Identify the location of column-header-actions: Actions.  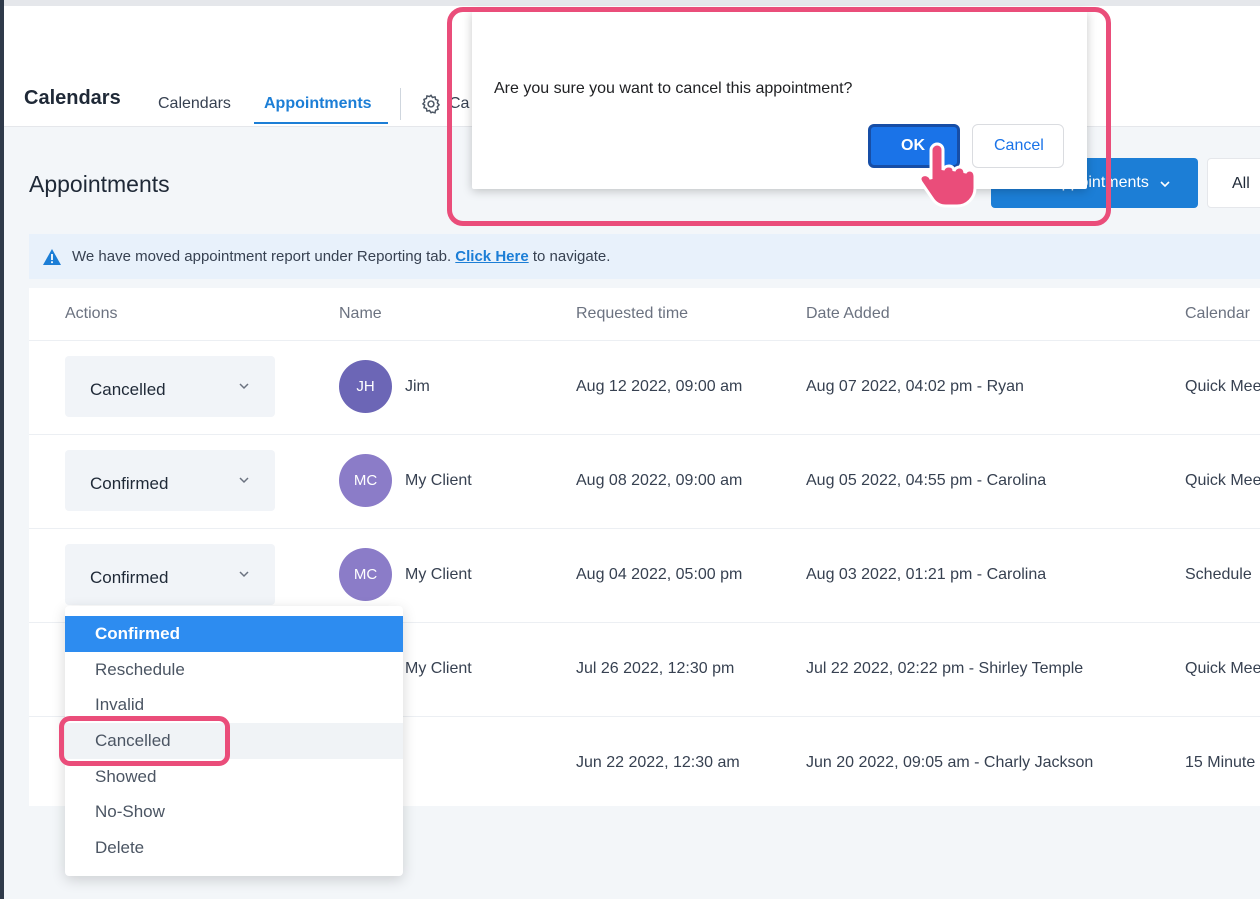
(91, 313).